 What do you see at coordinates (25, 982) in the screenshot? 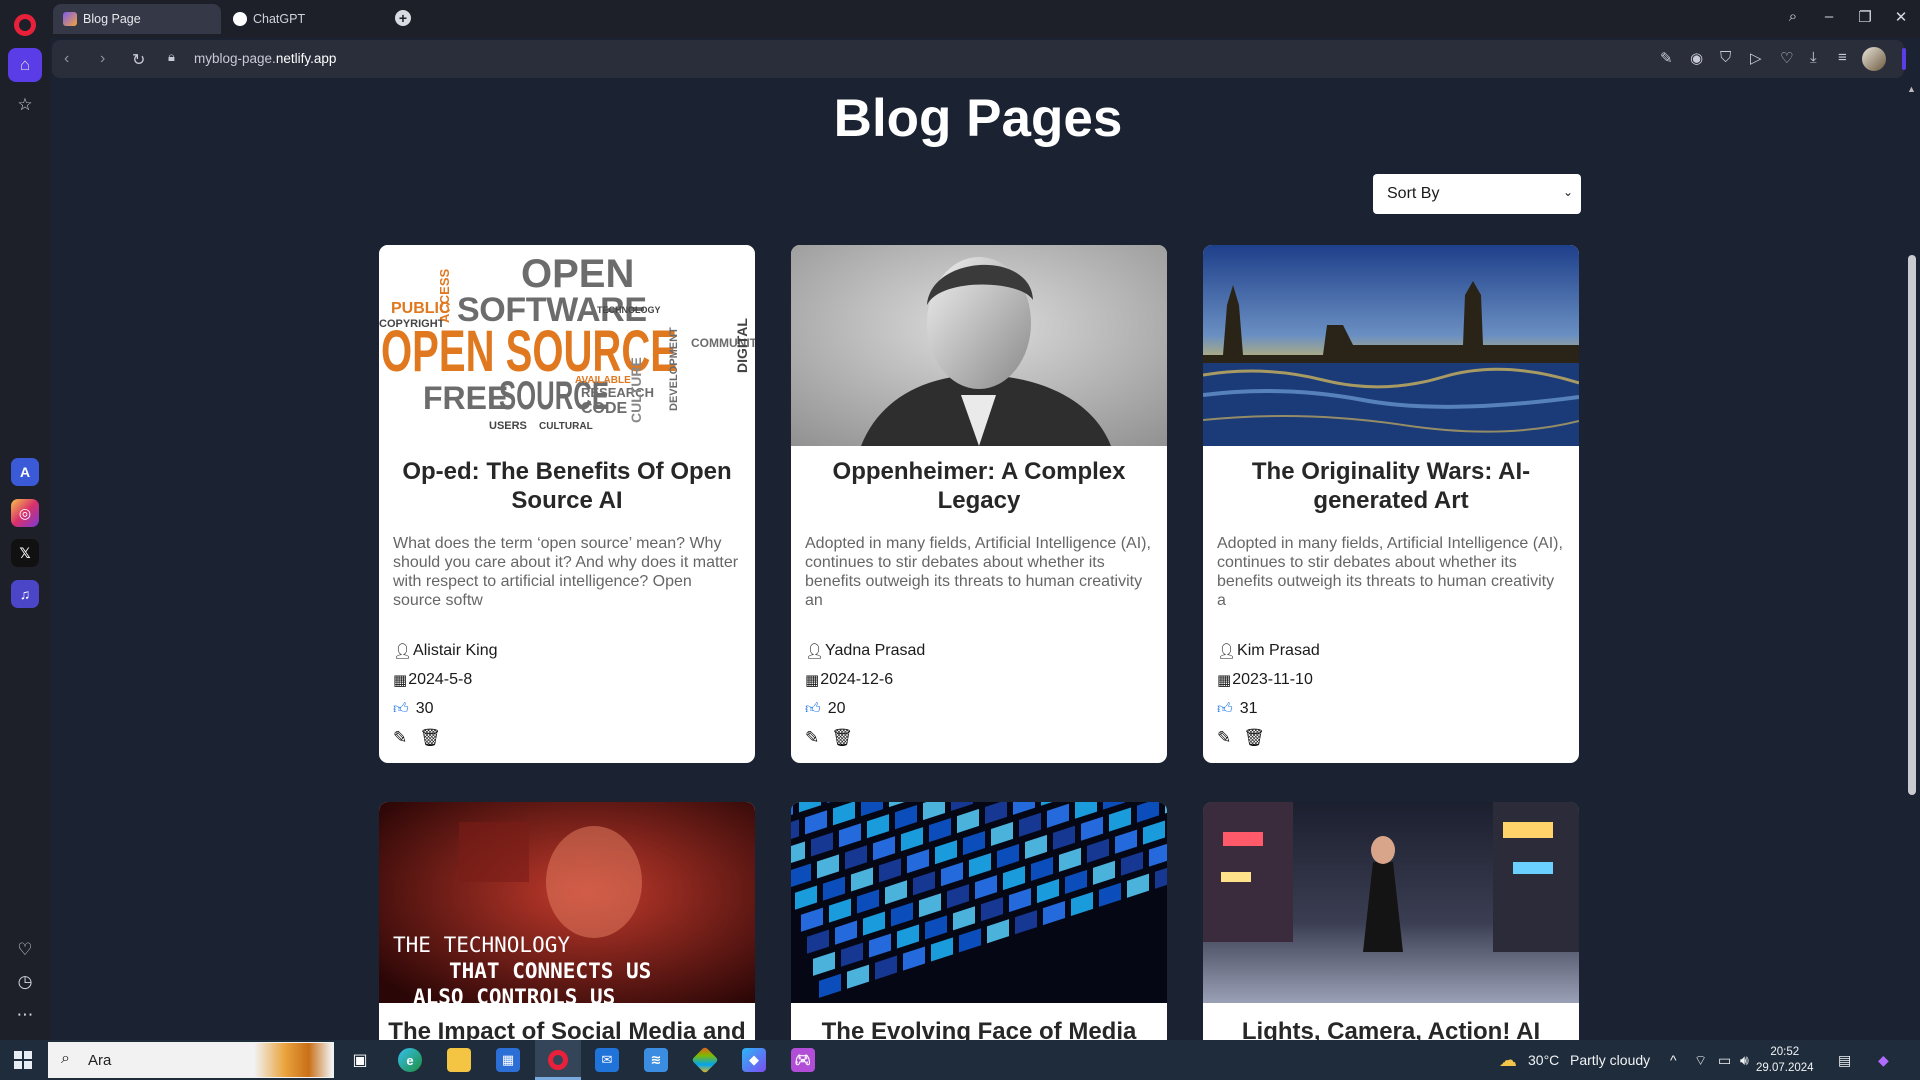
I see `history-clock-icon: ◷` at bounding box center [25, 982].